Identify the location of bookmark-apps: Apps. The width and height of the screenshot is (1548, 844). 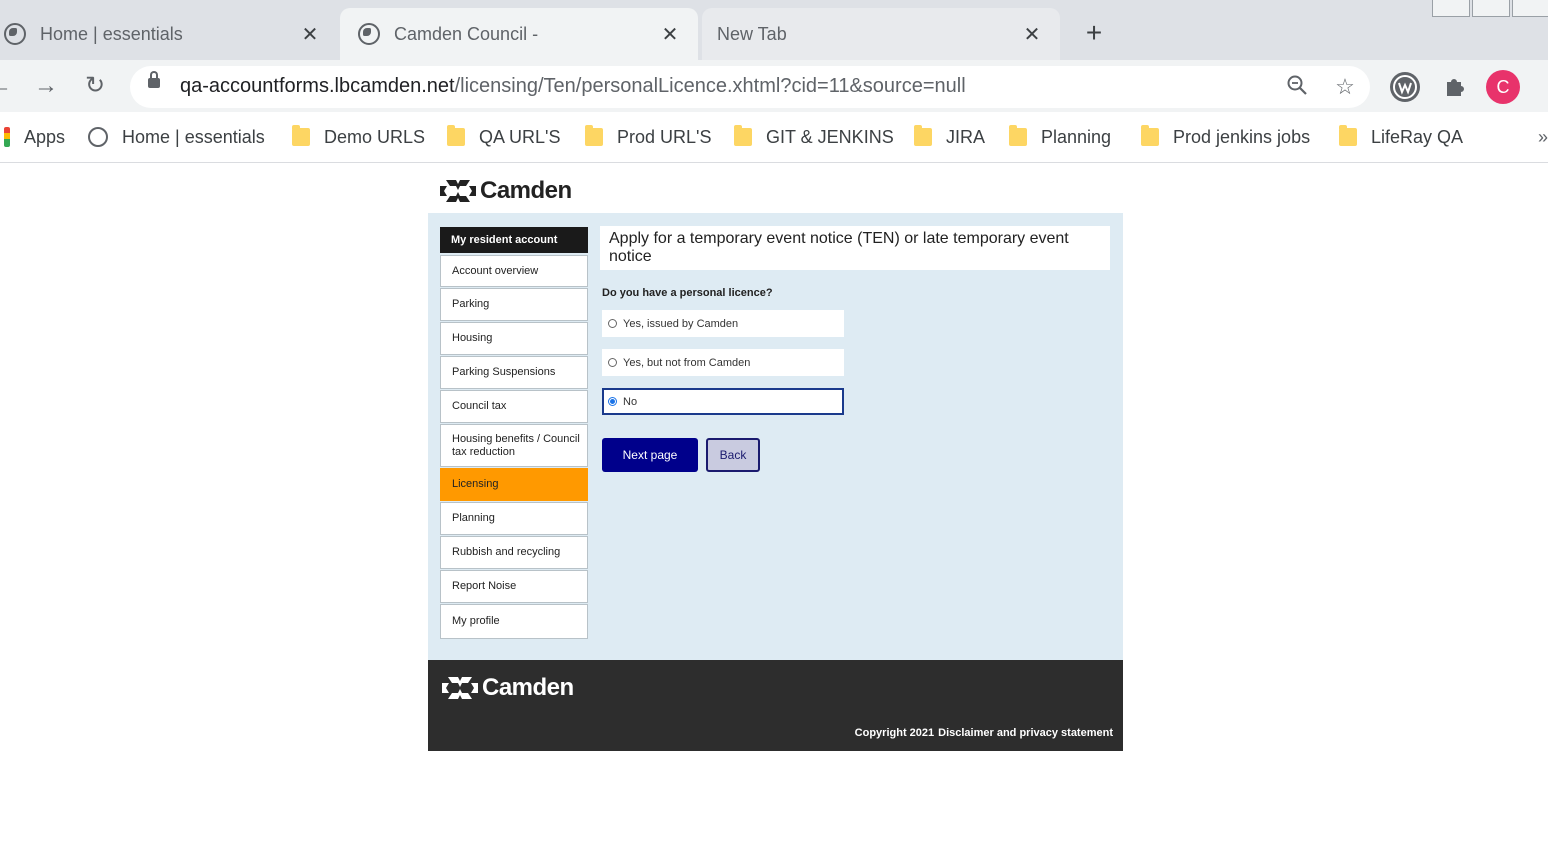
(34, 137).